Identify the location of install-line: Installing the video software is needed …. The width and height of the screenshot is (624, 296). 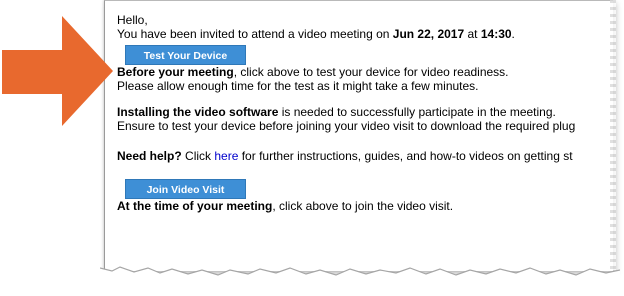
(365, 112).